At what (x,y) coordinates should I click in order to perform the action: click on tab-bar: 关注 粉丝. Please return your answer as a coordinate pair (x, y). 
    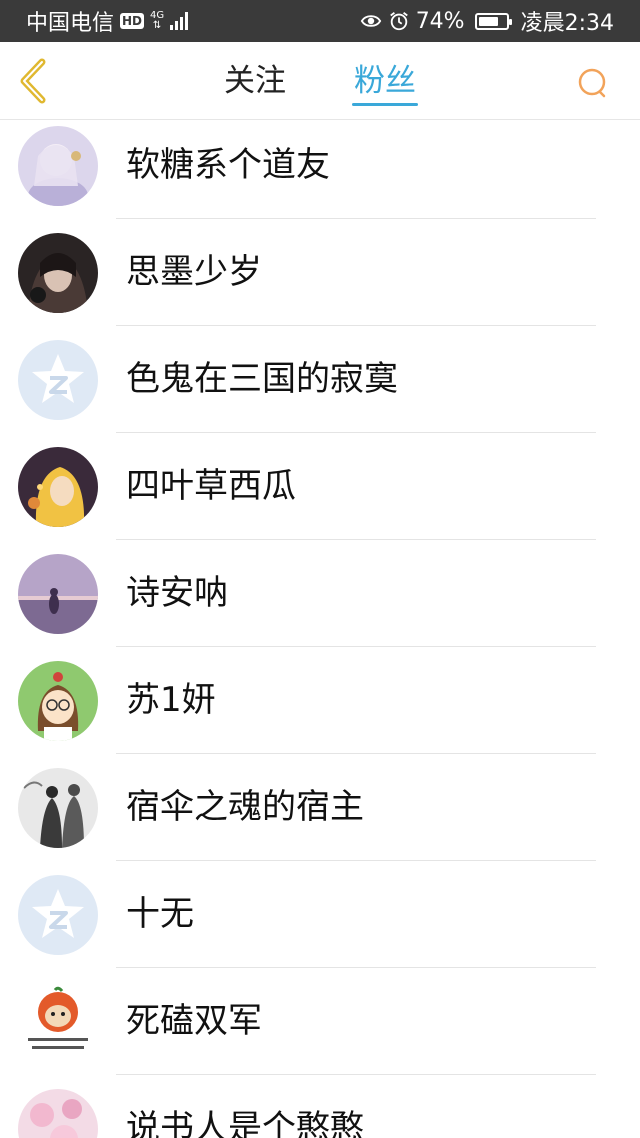
    Looking at the image, I should click on (320, 81).